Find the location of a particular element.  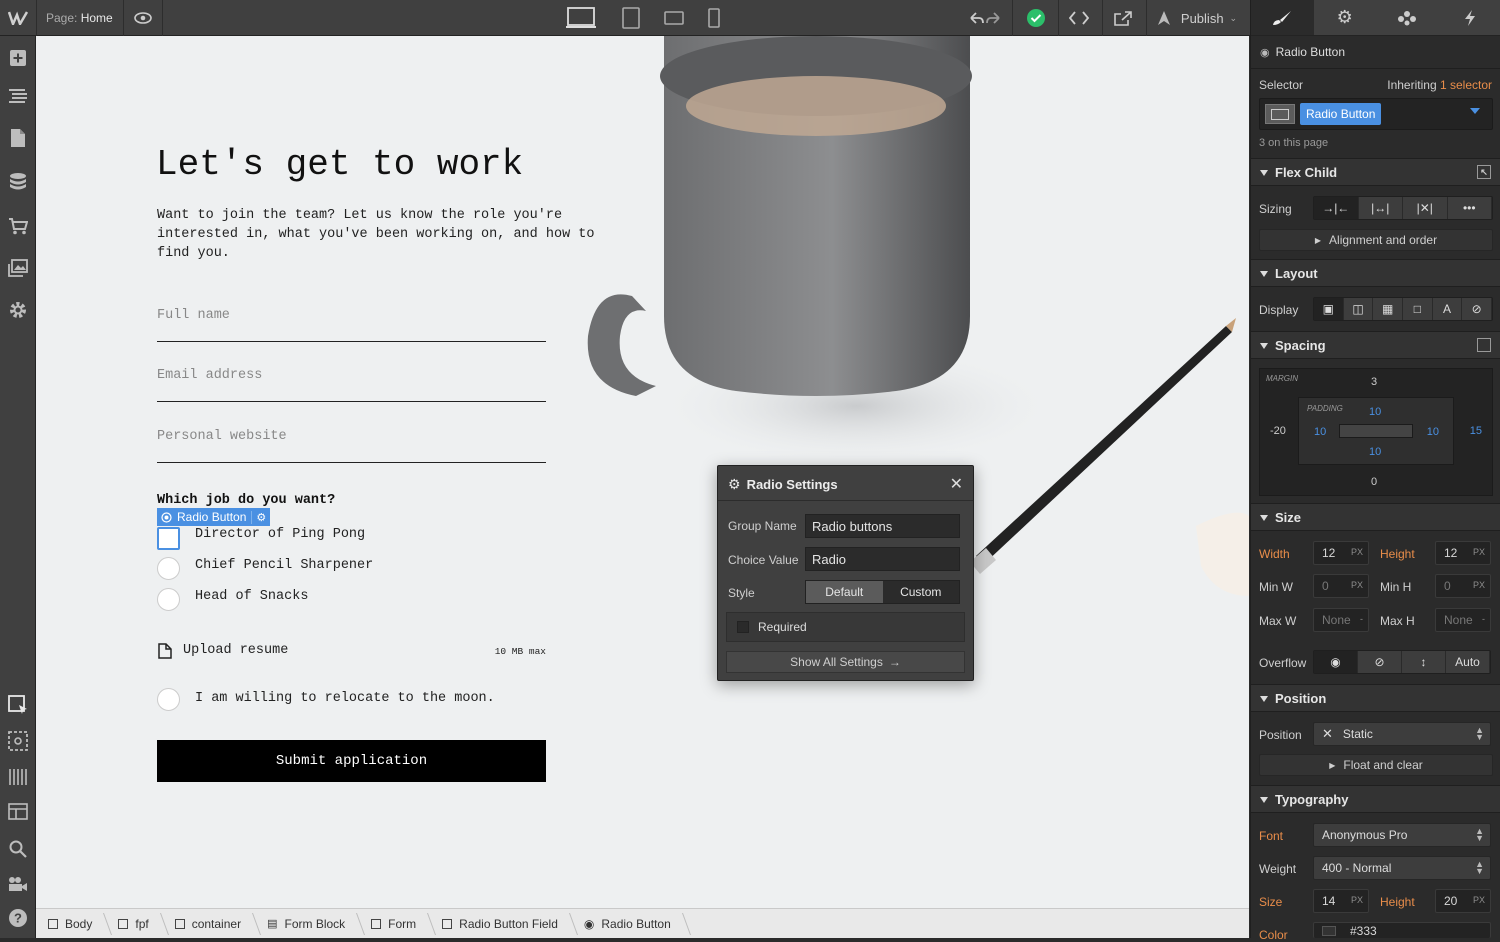

pages-icon is located at coordinates (18, 138).